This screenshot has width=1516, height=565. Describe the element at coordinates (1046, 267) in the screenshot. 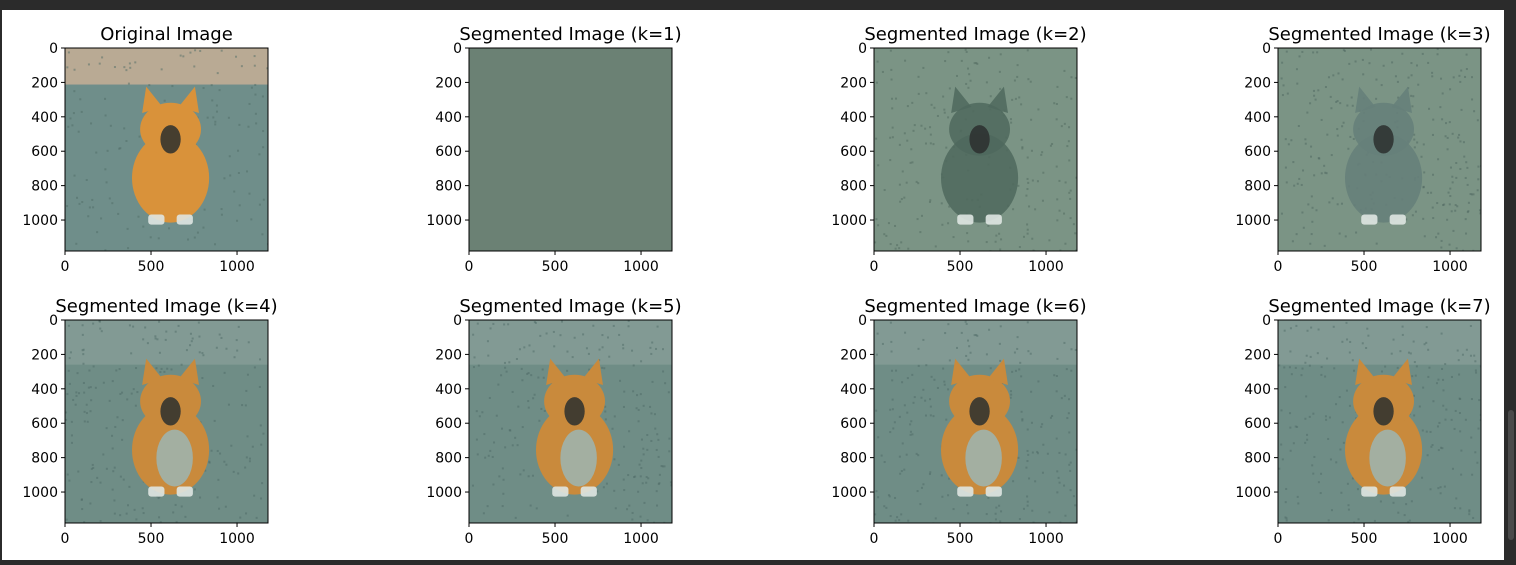

I see `x-tick-label: 1000` at that location.